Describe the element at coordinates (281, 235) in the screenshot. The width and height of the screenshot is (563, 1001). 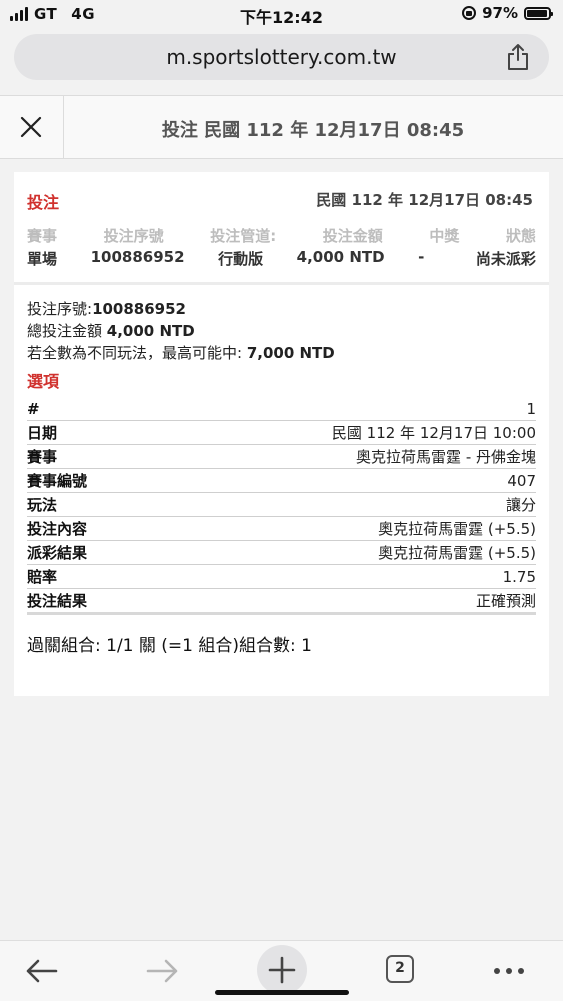
I see `summary-header-row: 賽事 投注序號 投注管道: 投注金額 中獎 狀態` at that location.